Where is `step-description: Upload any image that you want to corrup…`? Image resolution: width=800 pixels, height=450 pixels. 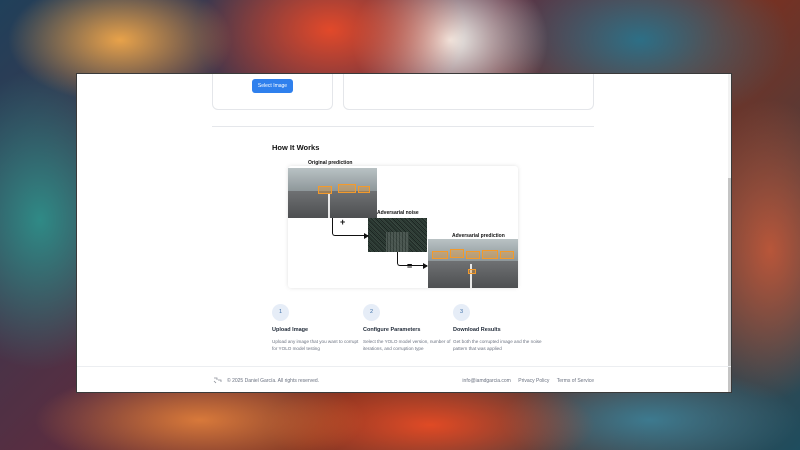
step-description: Upload any image that you want to corrup… is located at coordinates (315, 345).